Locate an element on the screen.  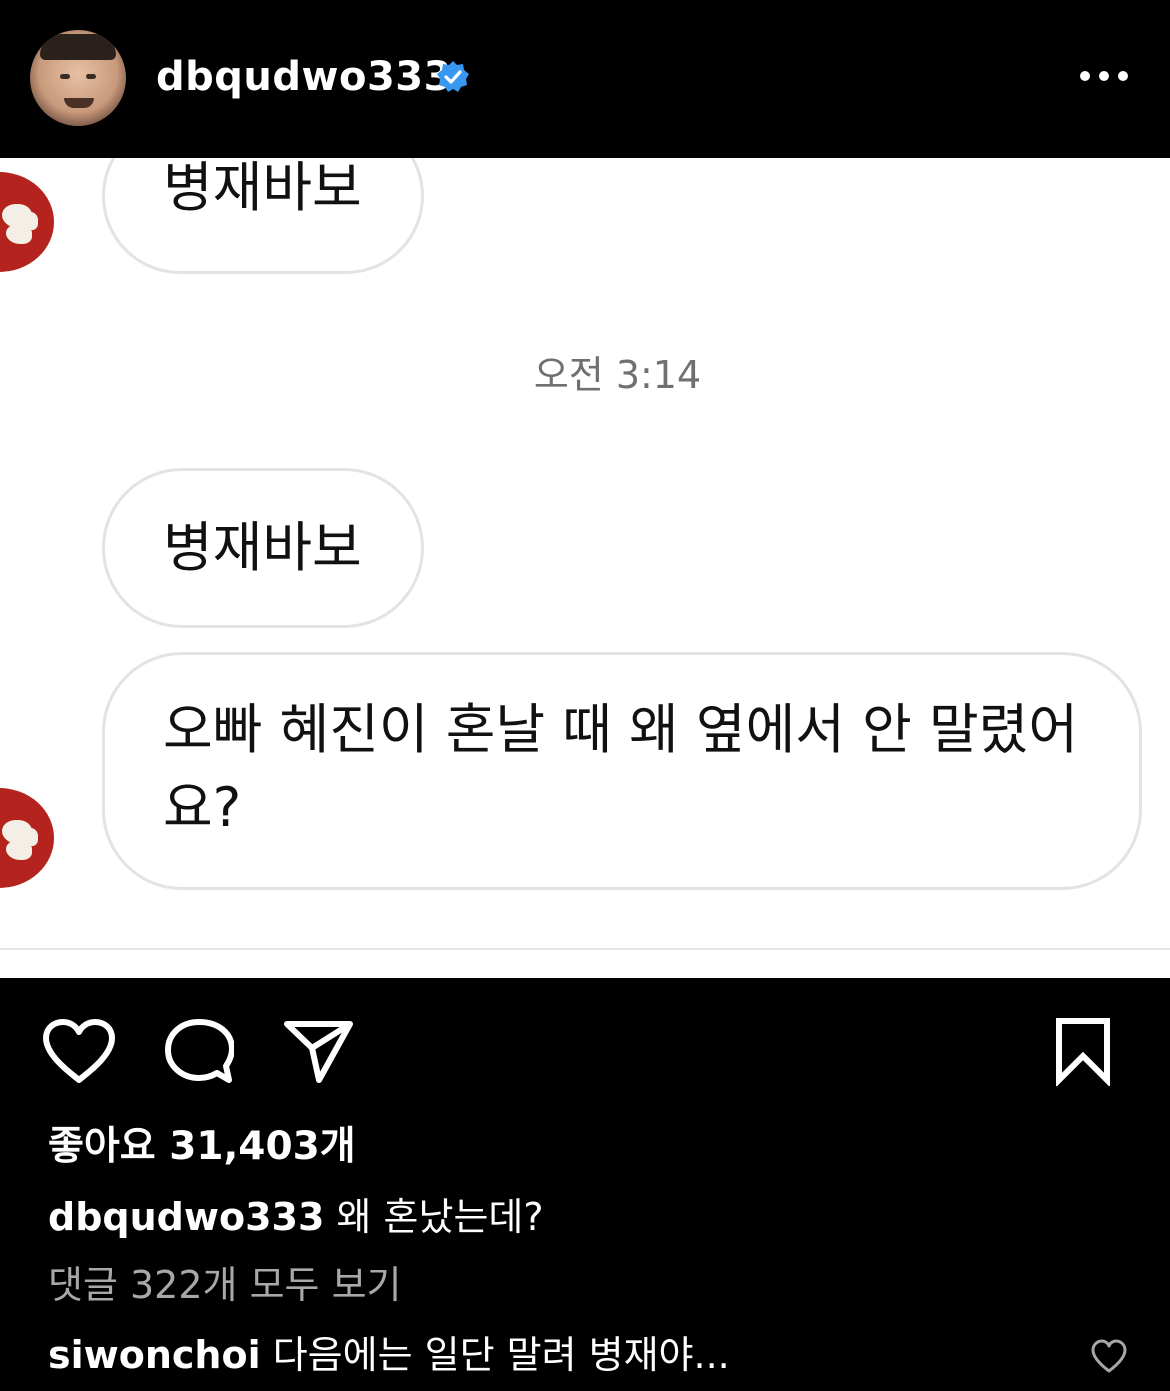
likes-count: 좋아요 31,403개 is located at coordinates (202, 1147).